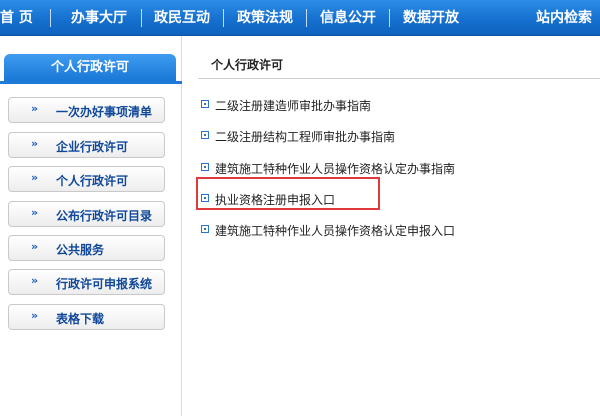 The width and height of the screenshot is (600, 416). Describe the element at coordinates (104, 284) in the screenshot. I see `sidebar-item-label: 行政许可申报系统` at that location.